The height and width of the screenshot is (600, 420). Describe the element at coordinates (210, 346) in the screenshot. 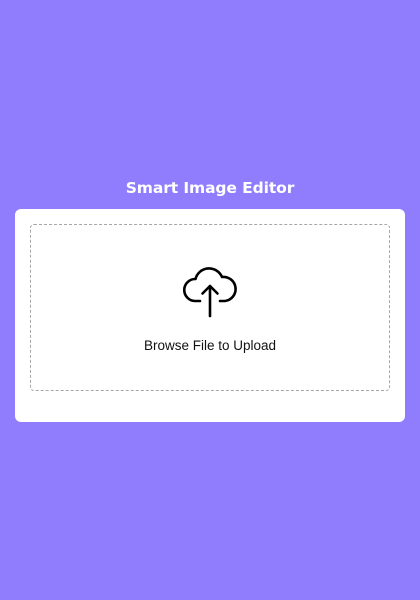

I see `browse-file-label: Browse File to Upload` at that location.